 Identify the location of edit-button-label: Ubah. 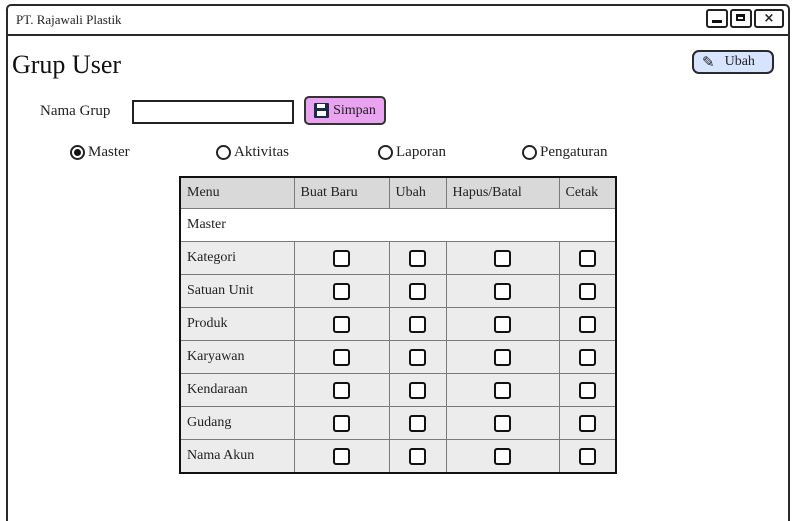
(739, 61).